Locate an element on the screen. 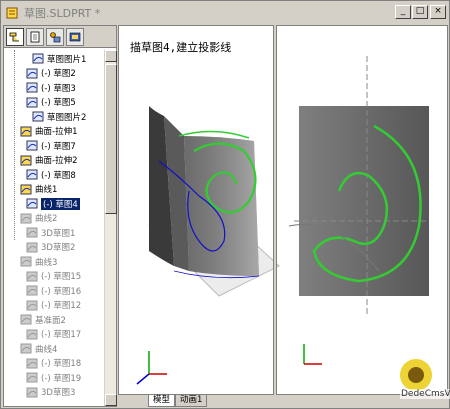 This screenshot has width=450, height=409. tree-item: (-) 草图2 is located at coordinates (51, 73).